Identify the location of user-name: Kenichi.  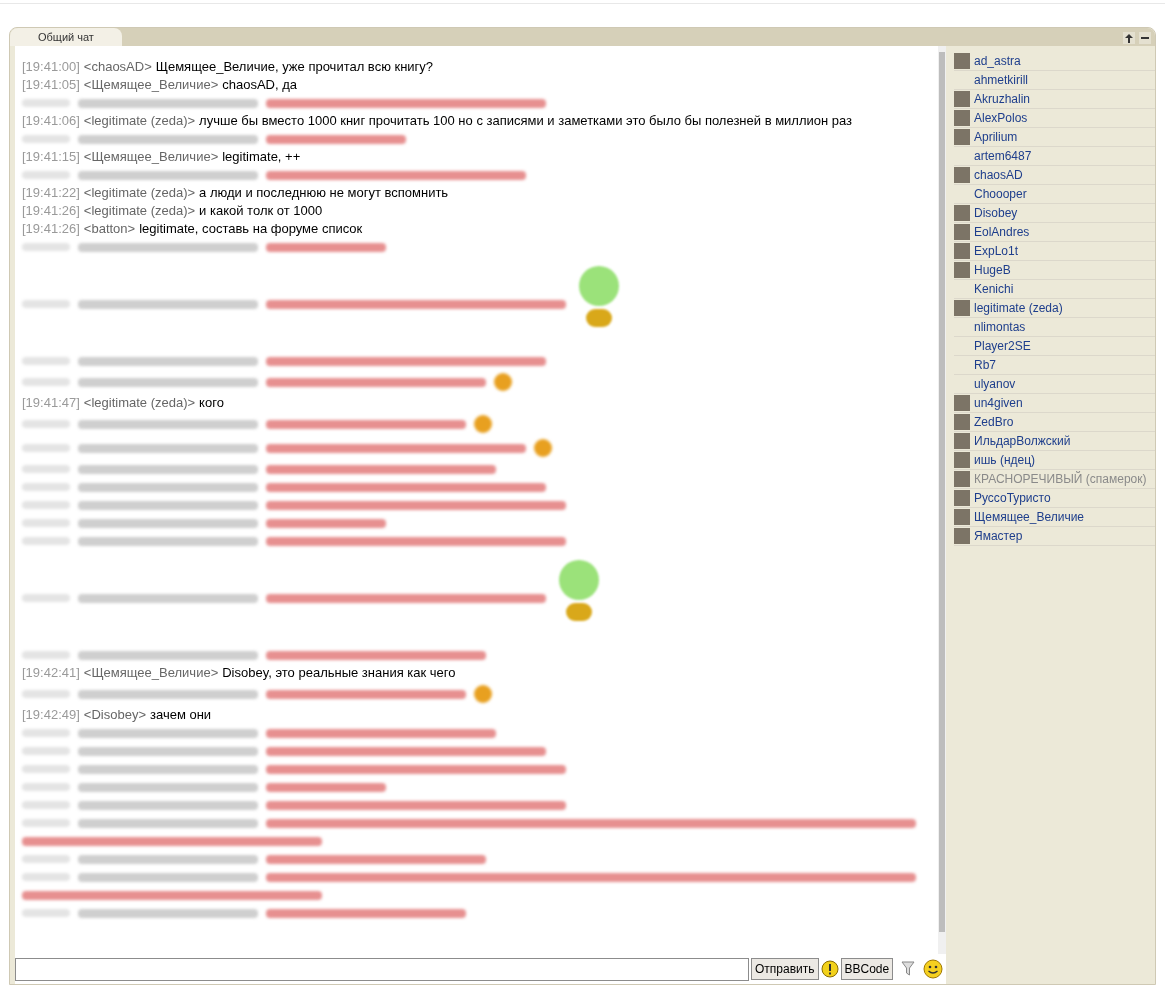
(994, 289).